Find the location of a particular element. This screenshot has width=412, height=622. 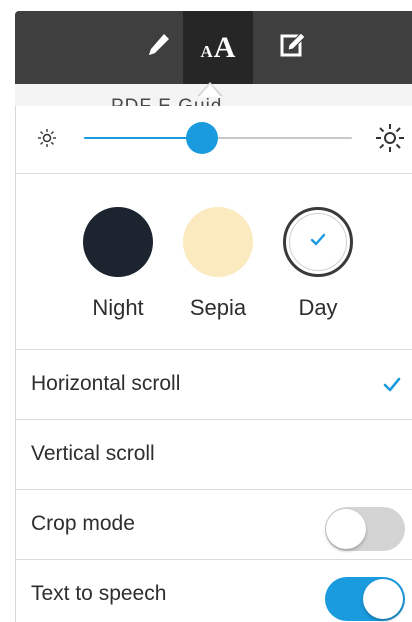

text-settings-button: A A is located at coordinates (218, 47).